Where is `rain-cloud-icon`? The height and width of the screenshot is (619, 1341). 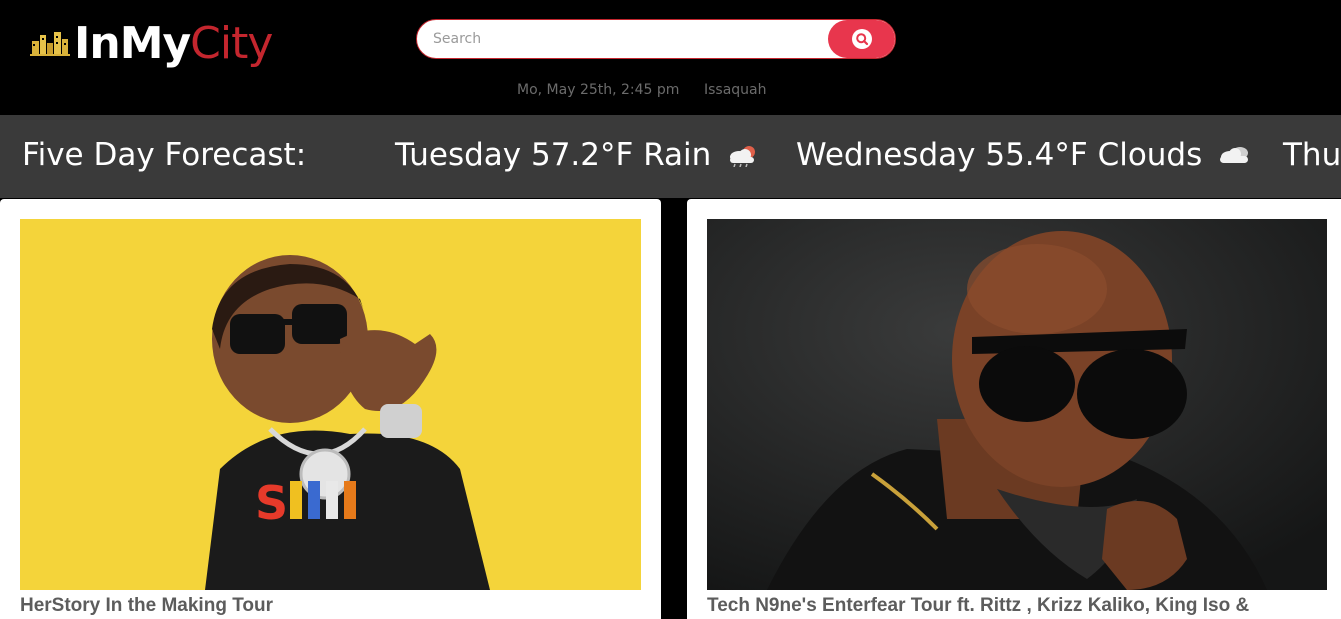 rain-cloud-icon is located at coordinates (743, 156).